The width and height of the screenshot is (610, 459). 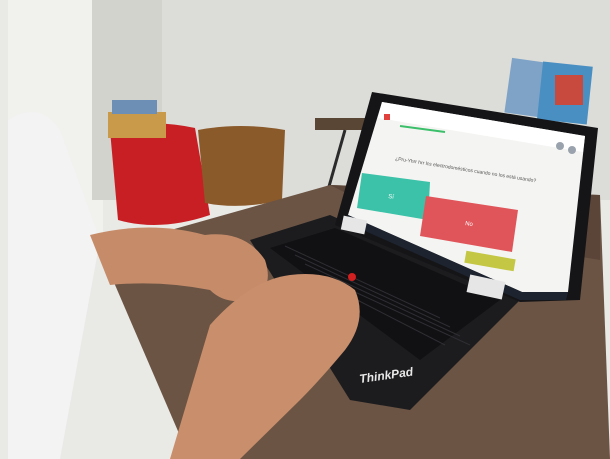 I want to click on wooden-tray, so click(x=137, y=125).